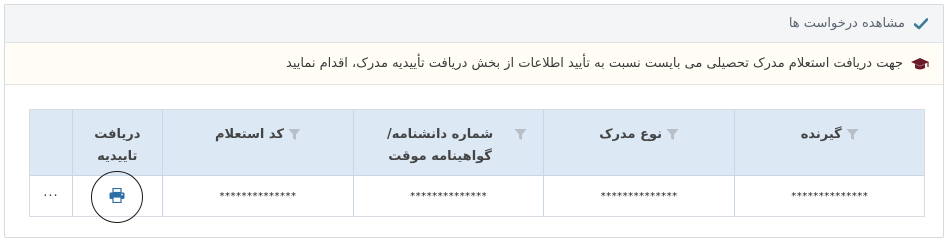 The height and width of the screenshot is (245, 952). I want to click on column-label: دریافت تاییدیه, so click(117, 145).